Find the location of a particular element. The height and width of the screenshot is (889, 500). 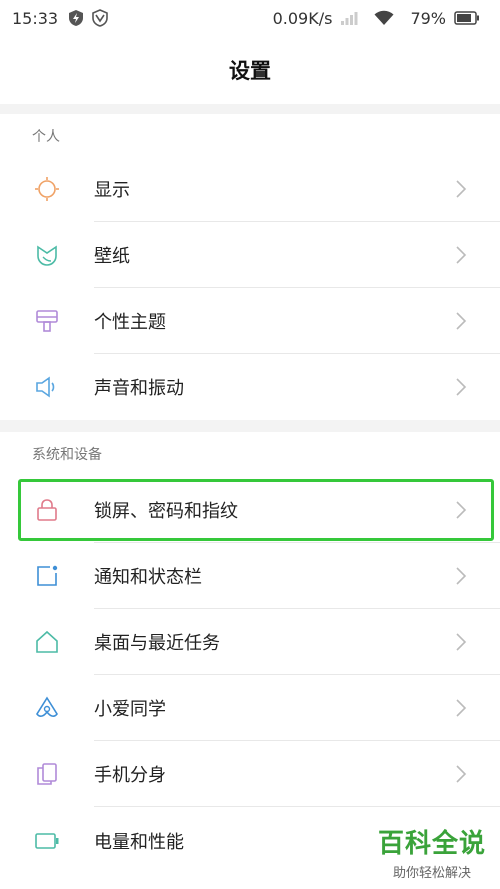

vpn-shield-icon is located at coordinates (100, 18).